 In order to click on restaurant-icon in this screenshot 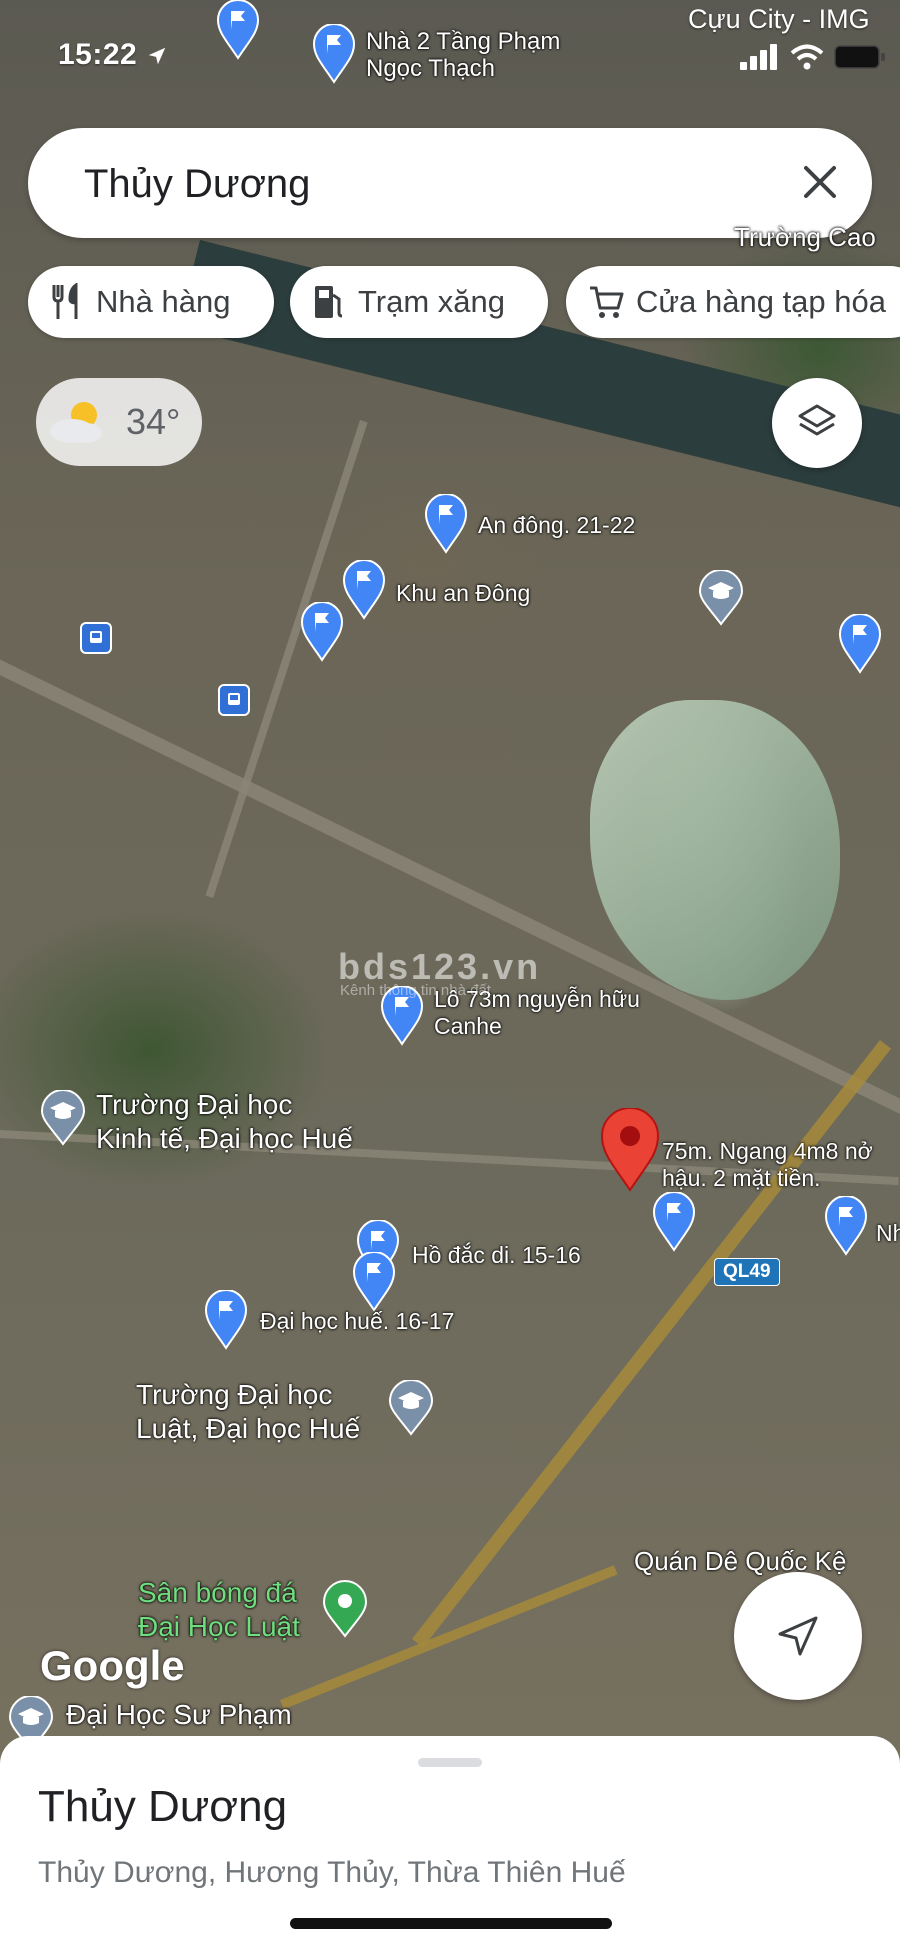, I will do `click(65, 301)`.